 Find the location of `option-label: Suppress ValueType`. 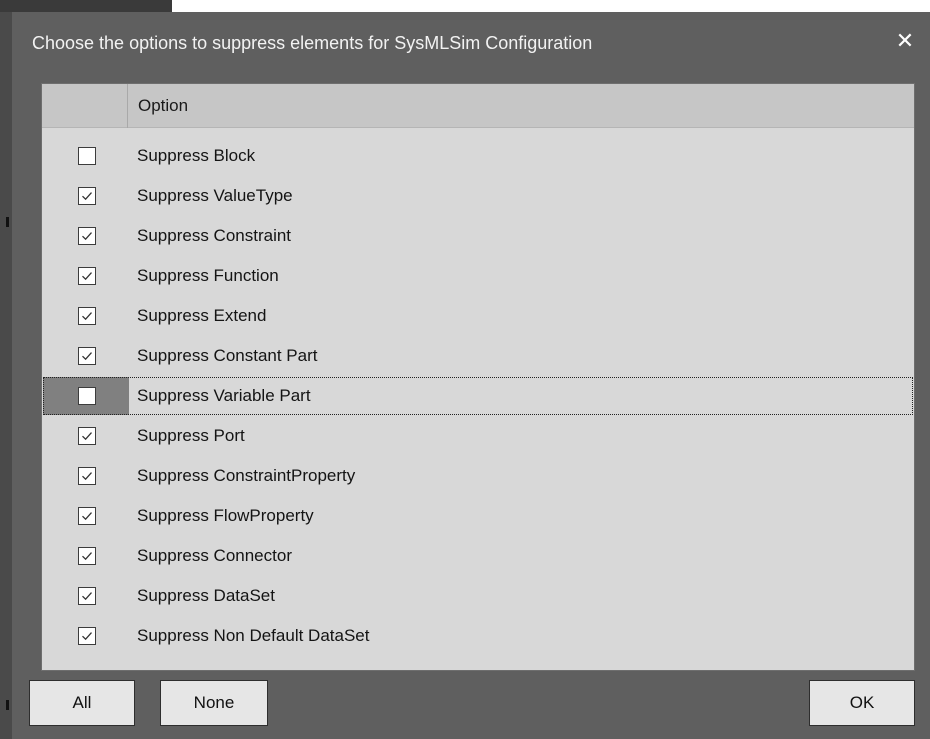

option-label: Suppress ValueType is located at coordinates (215, 195).